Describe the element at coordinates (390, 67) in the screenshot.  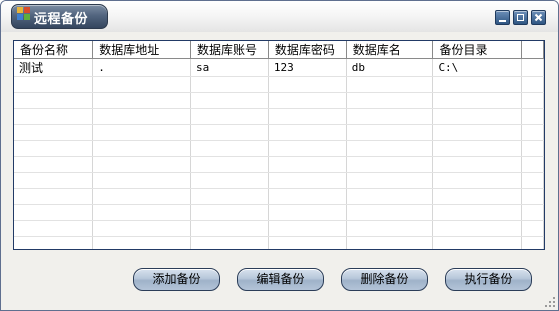
I see `cell-db-name: db` at that location.